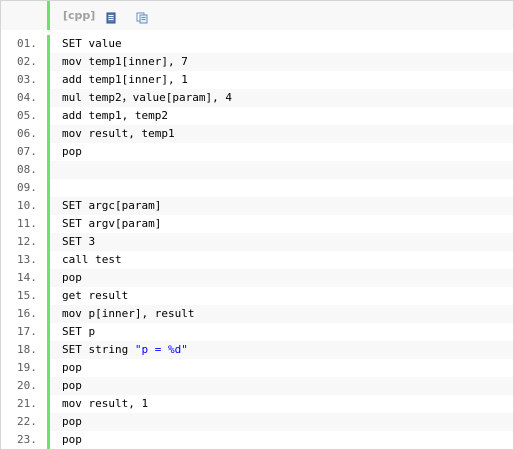 The height and width of the screenshot is (449, 514). Describe the element at coordinates (281, 62) in the screenshot. I see `line-code: mov temp1[inner], 7` at that location.